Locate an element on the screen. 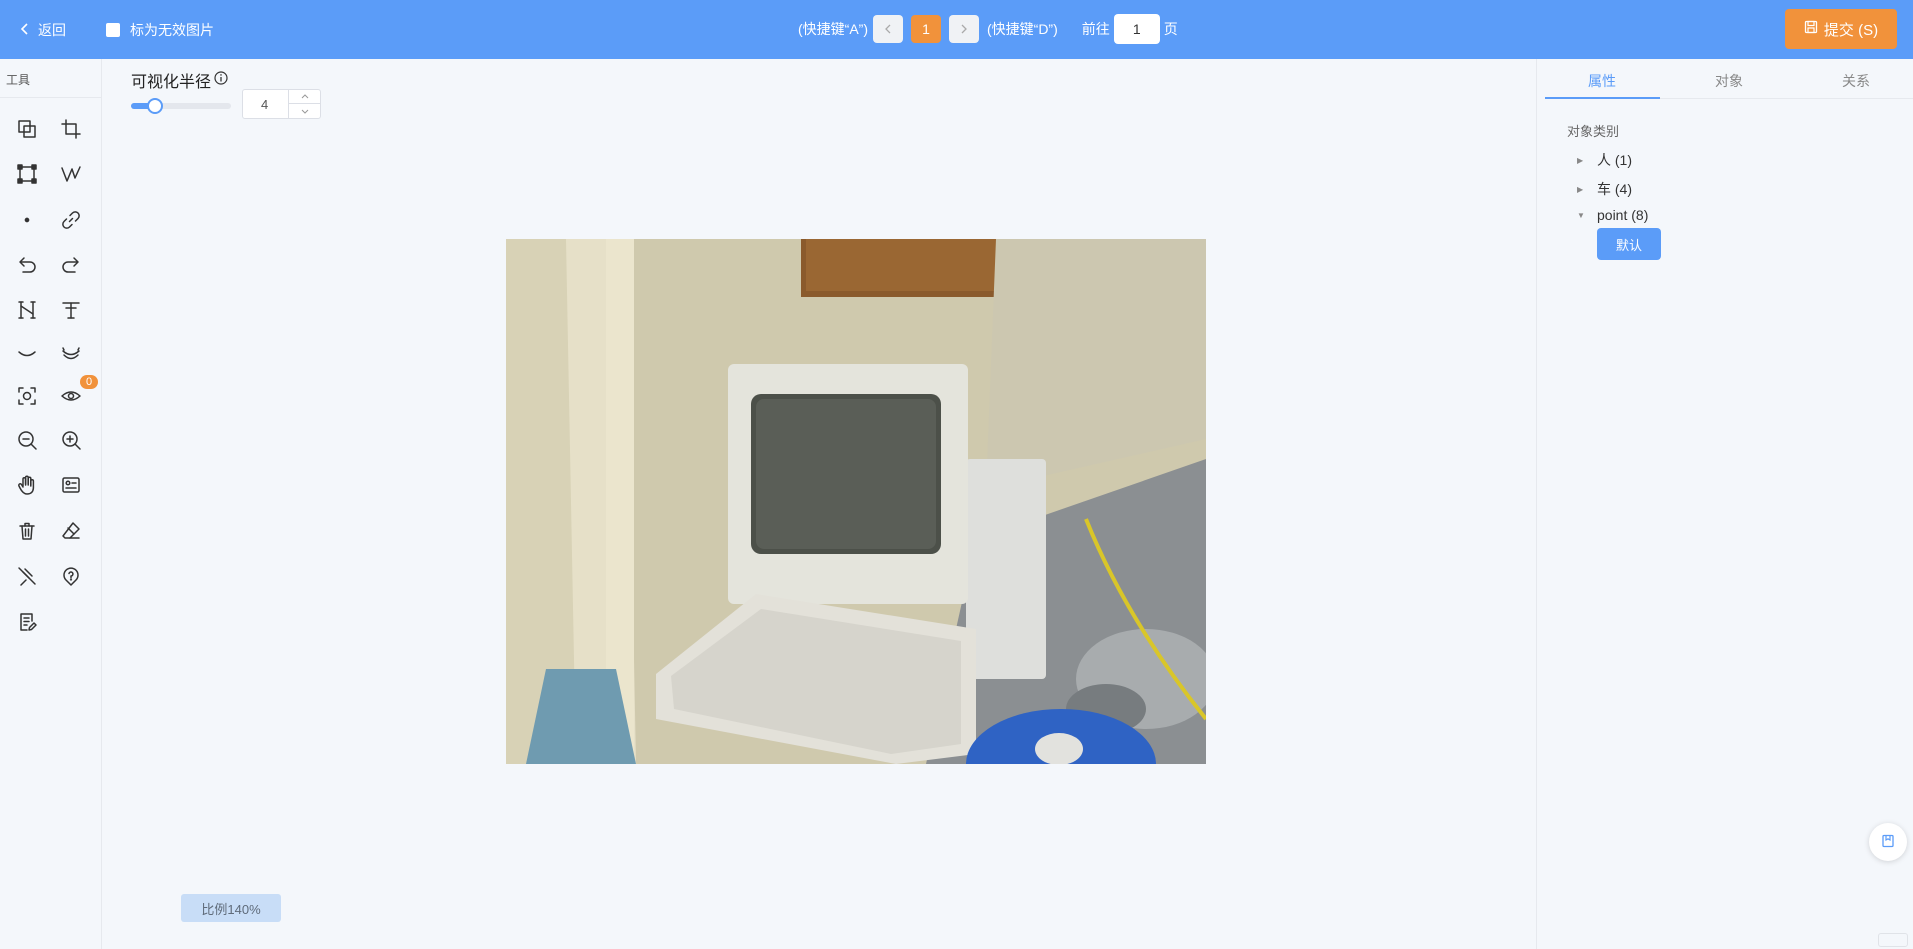 This screenshot has height=949, width=1913. slider-thumb is located at coordinates (155, 106).